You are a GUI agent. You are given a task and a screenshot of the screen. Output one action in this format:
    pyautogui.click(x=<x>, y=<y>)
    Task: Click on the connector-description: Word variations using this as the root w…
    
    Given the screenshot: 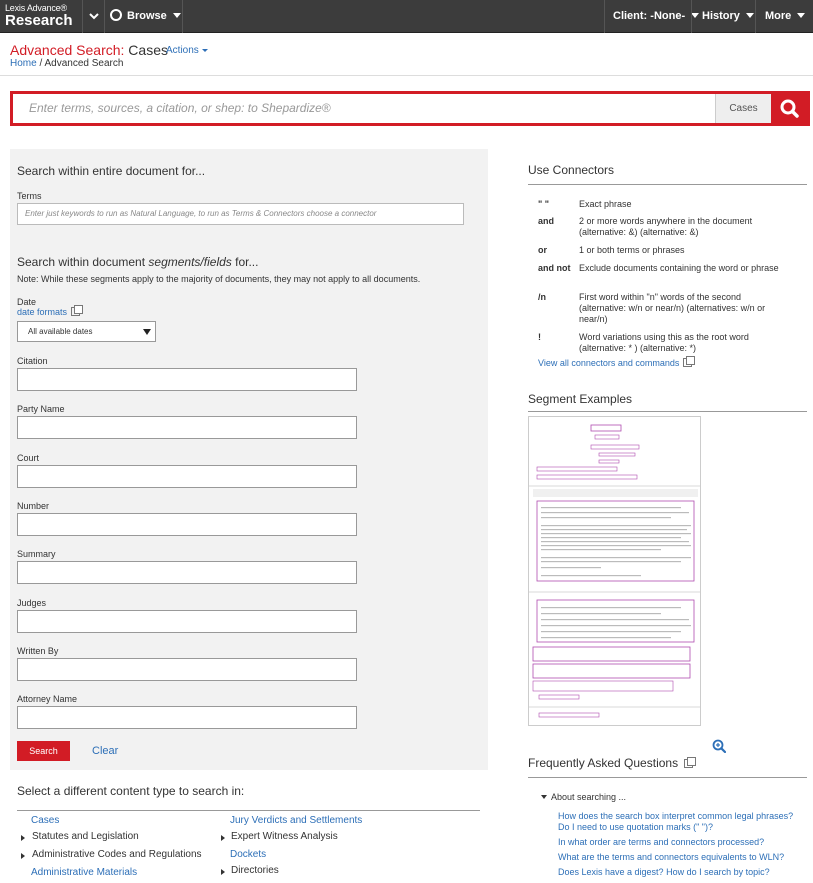 What is the action you would take?
    pyautogui.click(x=664, y=342)
    